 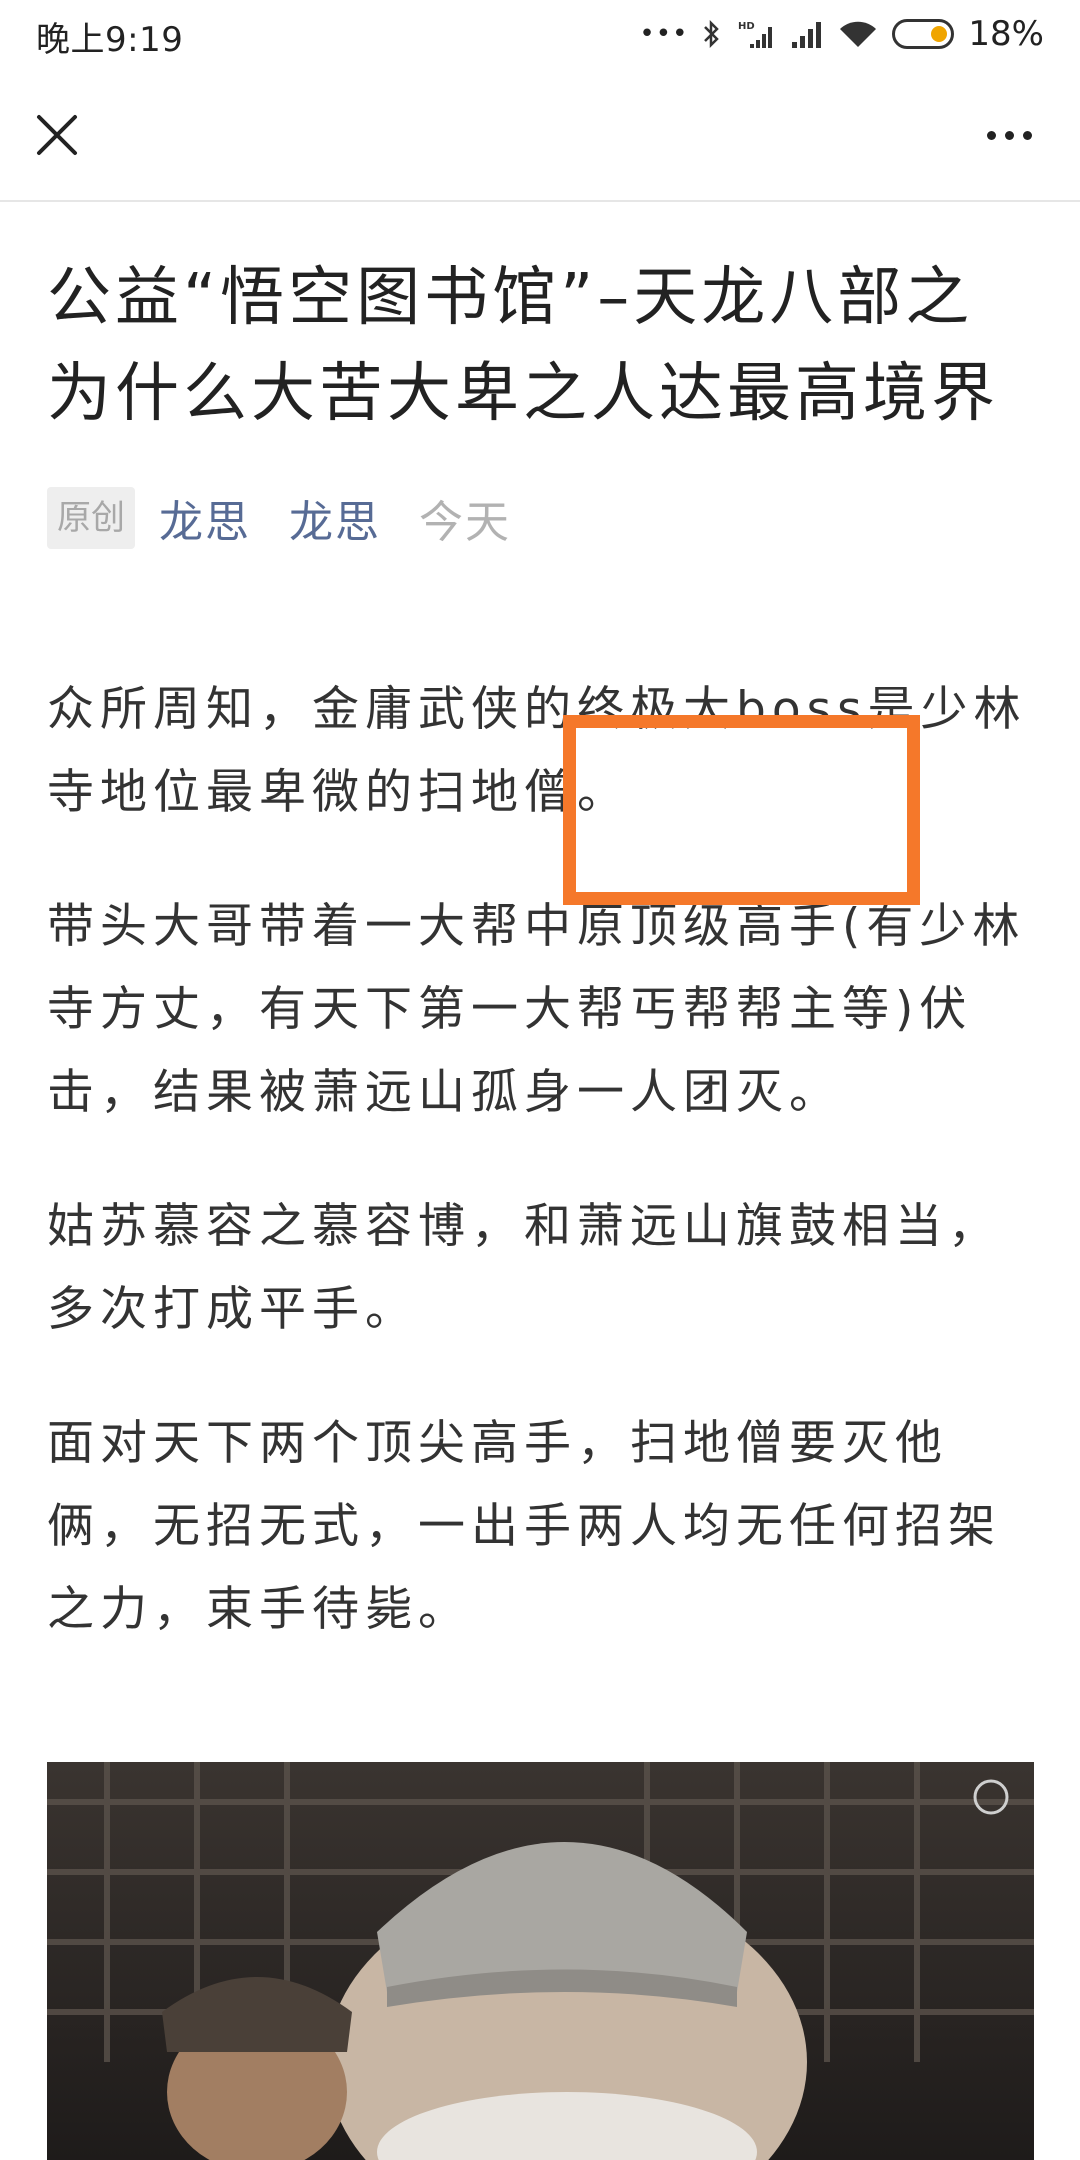 I want to click on article-meta: 原创 龙思 龙思 今天, so click(x=542, y=518).